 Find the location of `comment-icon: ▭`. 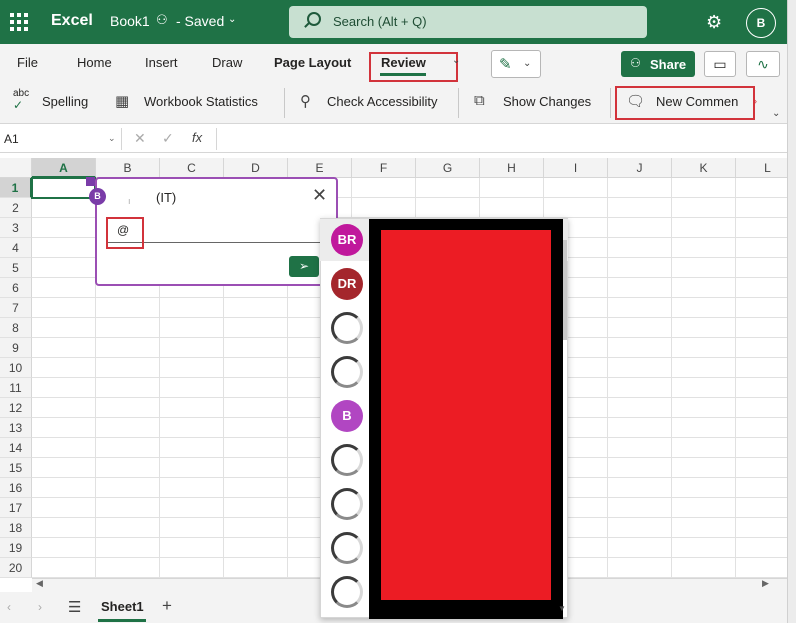

comment-icon: ▭ is located at coordinates (720, 64).